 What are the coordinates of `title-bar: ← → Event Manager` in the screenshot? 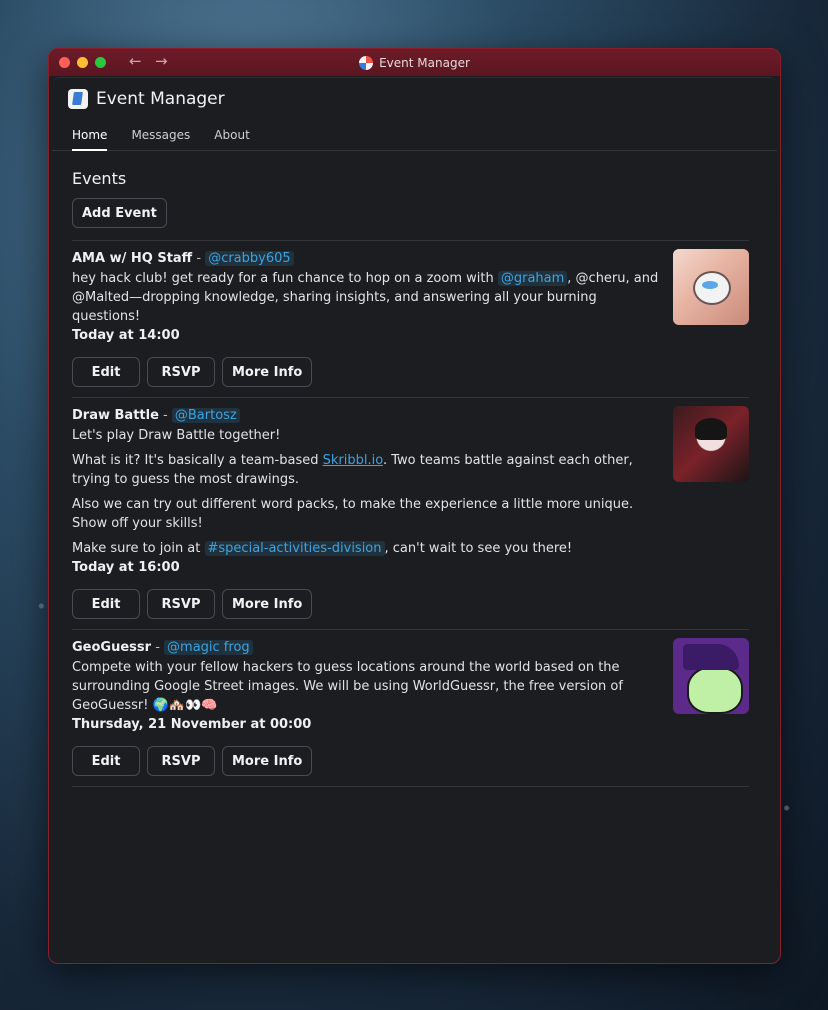 It's located at (414, 62).